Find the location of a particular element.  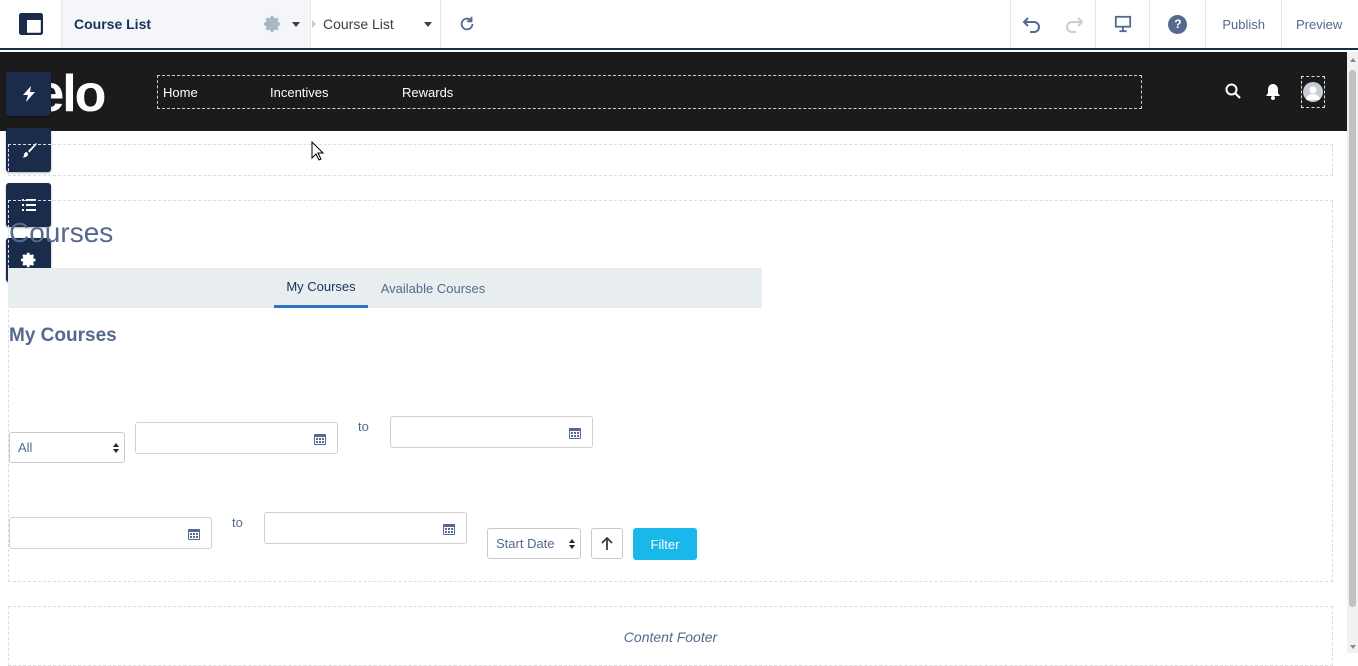

avatar is located at coordinates (1313, 92).